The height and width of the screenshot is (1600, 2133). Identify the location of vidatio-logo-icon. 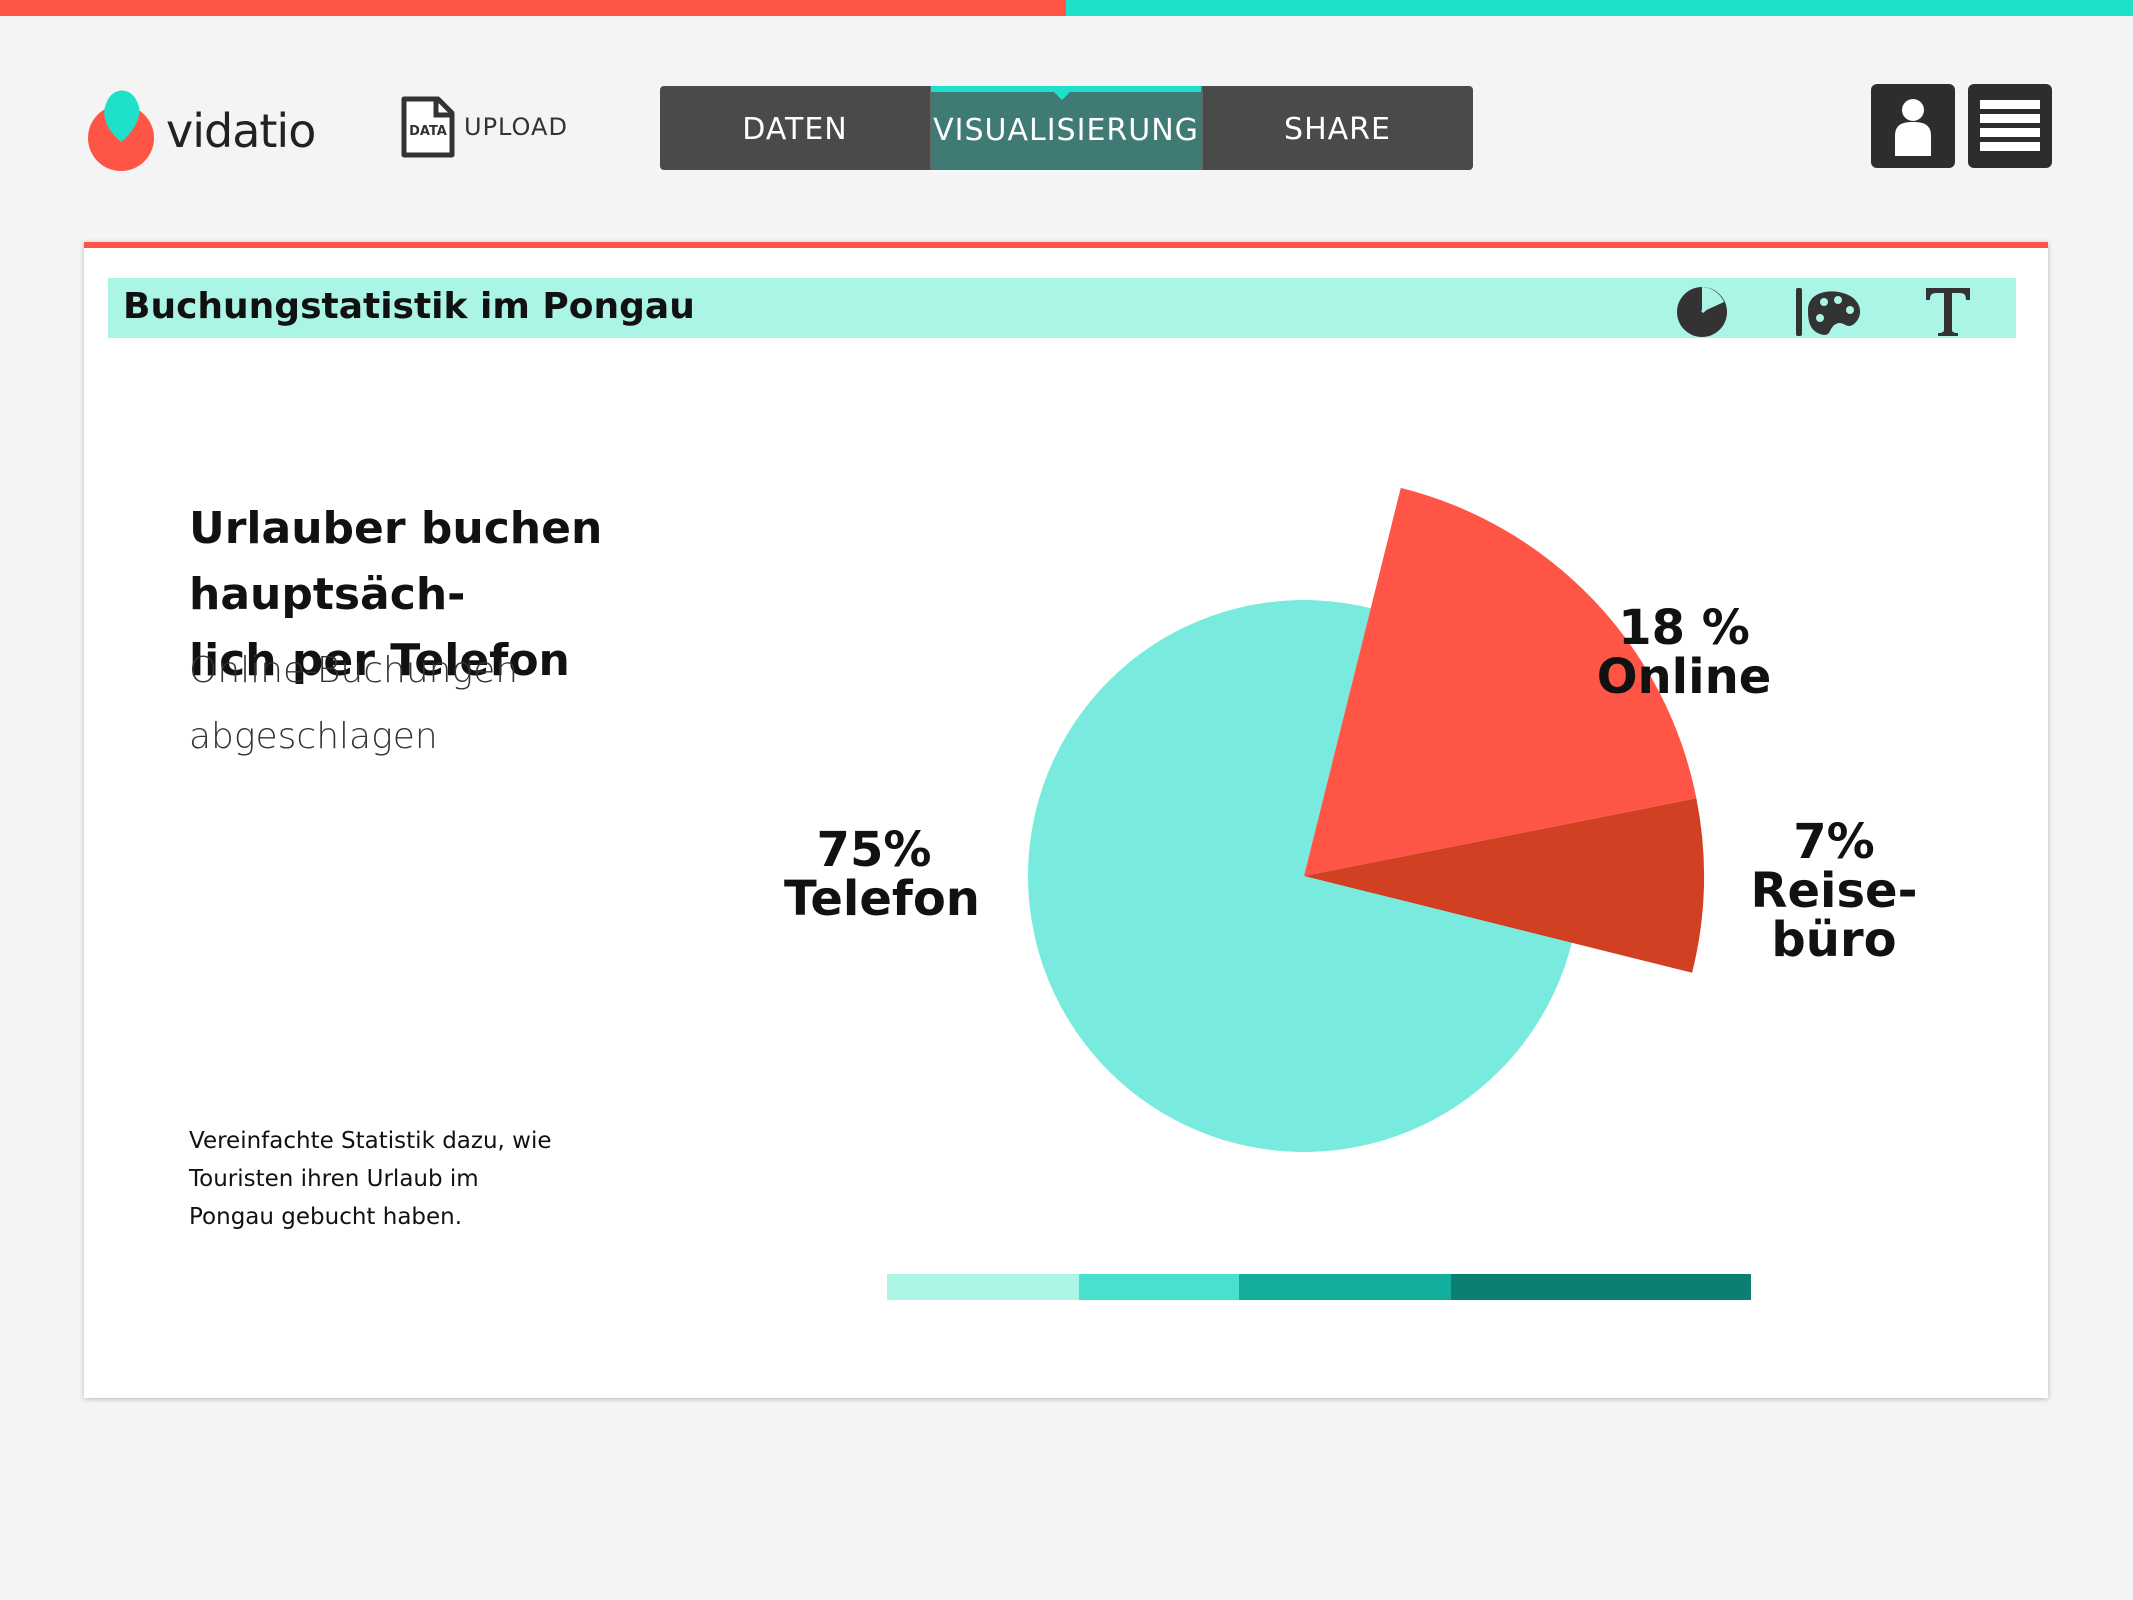
(121, 130).